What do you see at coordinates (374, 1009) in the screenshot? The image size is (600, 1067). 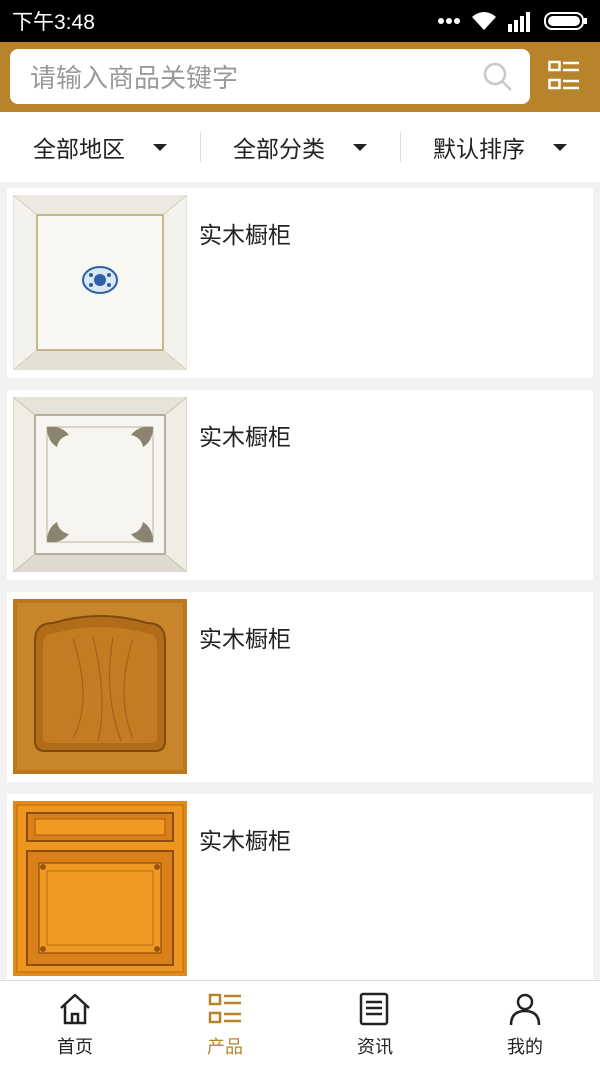 I see `news-icon` at bounding box center [374, 1009].